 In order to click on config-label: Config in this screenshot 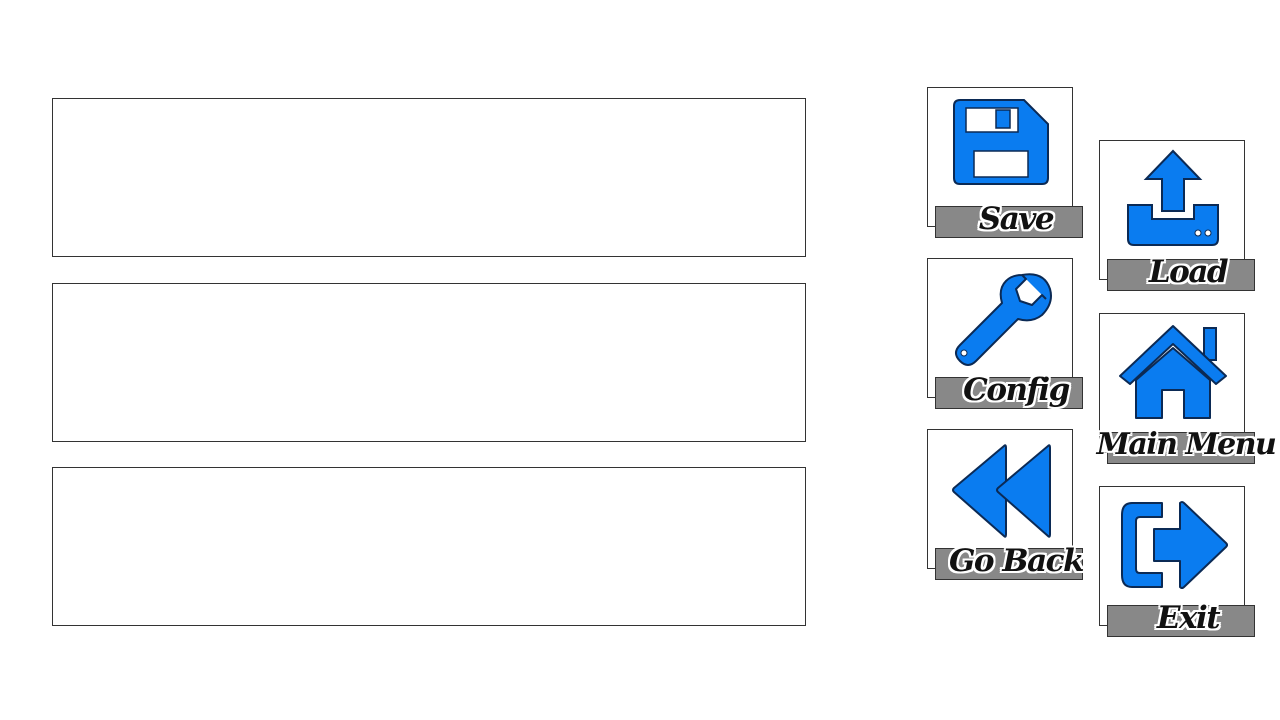, I will do `click(1016, 390)`.